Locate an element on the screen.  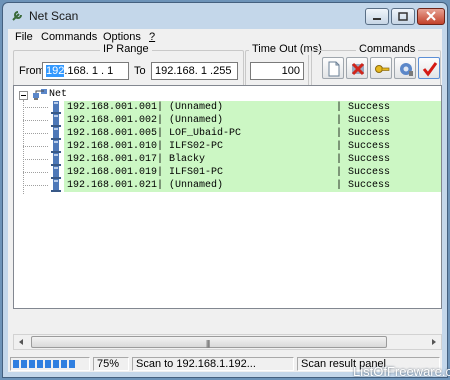
minimize-button is located at coordinates (377, 16).